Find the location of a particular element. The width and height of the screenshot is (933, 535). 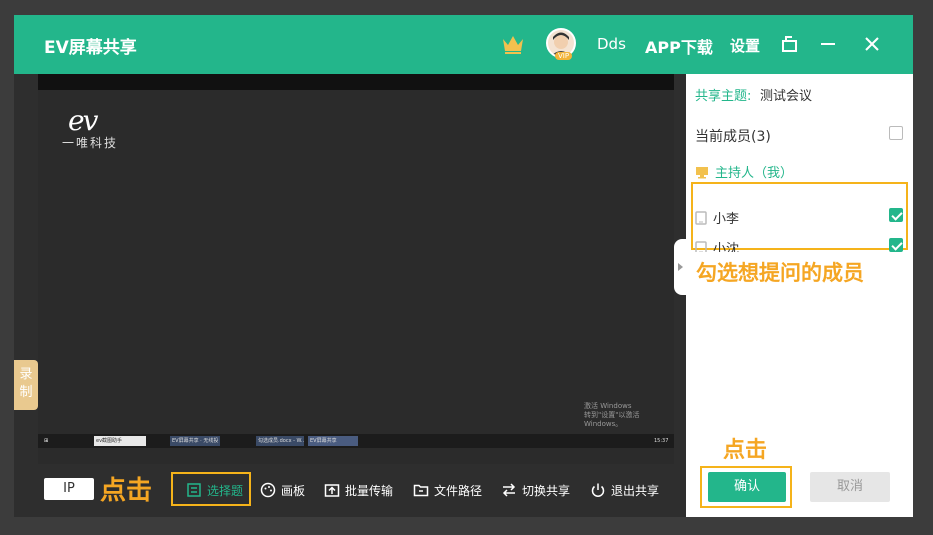

cancel-button: 取消 is located at coordinates (850, 487).